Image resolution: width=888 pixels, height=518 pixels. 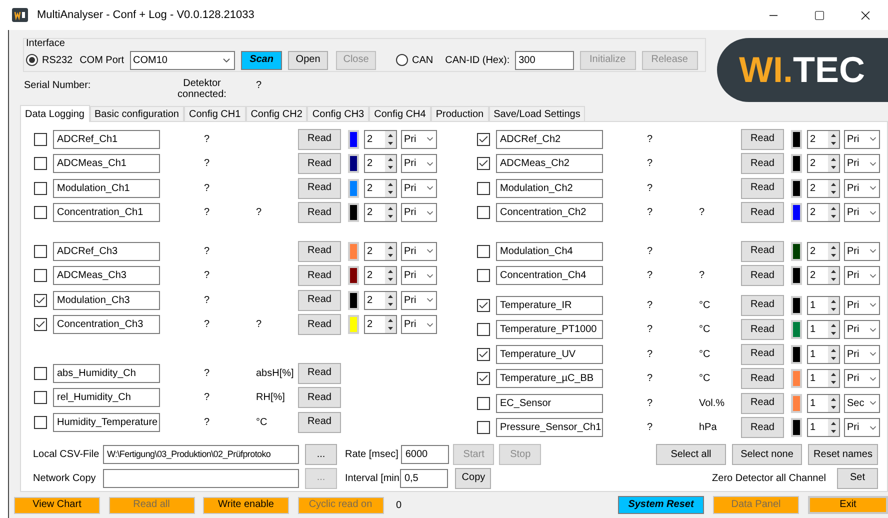 I want to click on channel-name-field: ADCMeas_Ch2, so click(x=549, y=164).